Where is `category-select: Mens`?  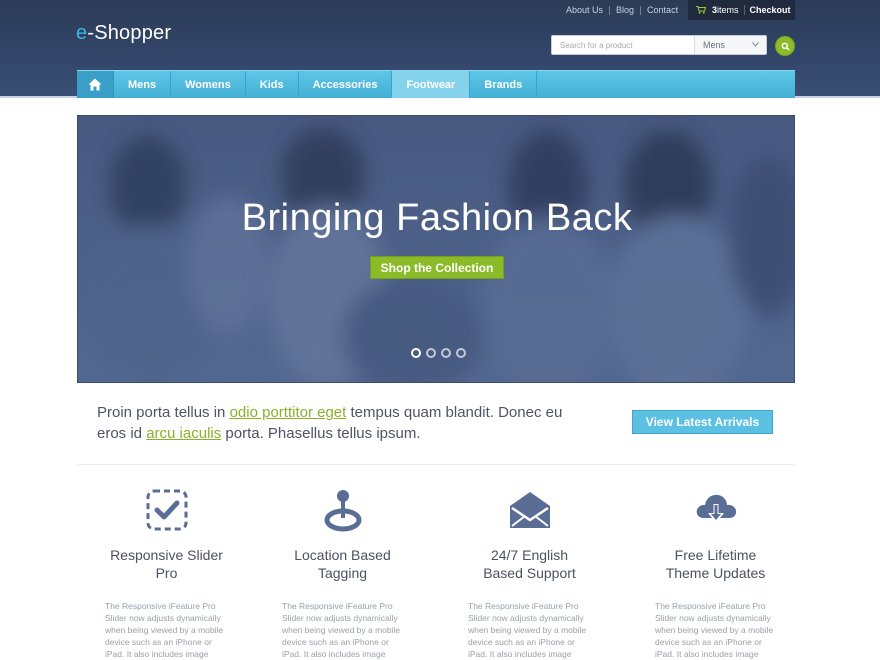
category-select: Mens is located at coordinates (730, 45).